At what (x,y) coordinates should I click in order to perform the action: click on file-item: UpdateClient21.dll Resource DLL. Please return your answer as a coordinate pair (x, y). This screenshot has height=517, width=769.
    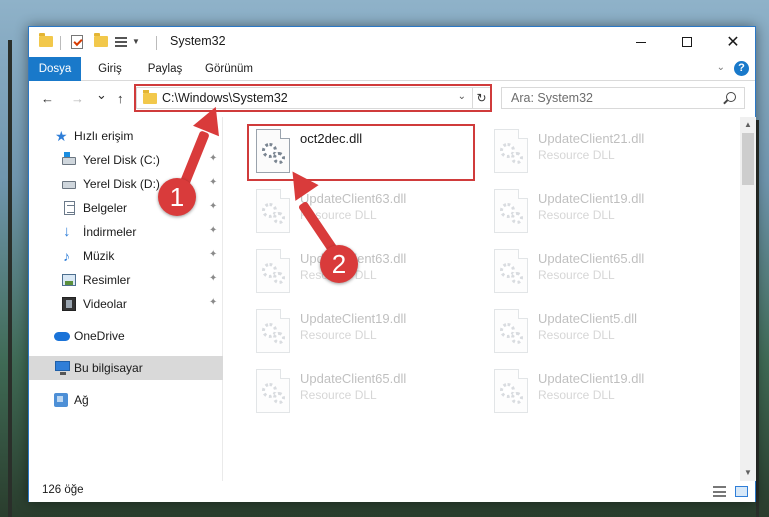
    Looking at the image, I should click on (605, 151).